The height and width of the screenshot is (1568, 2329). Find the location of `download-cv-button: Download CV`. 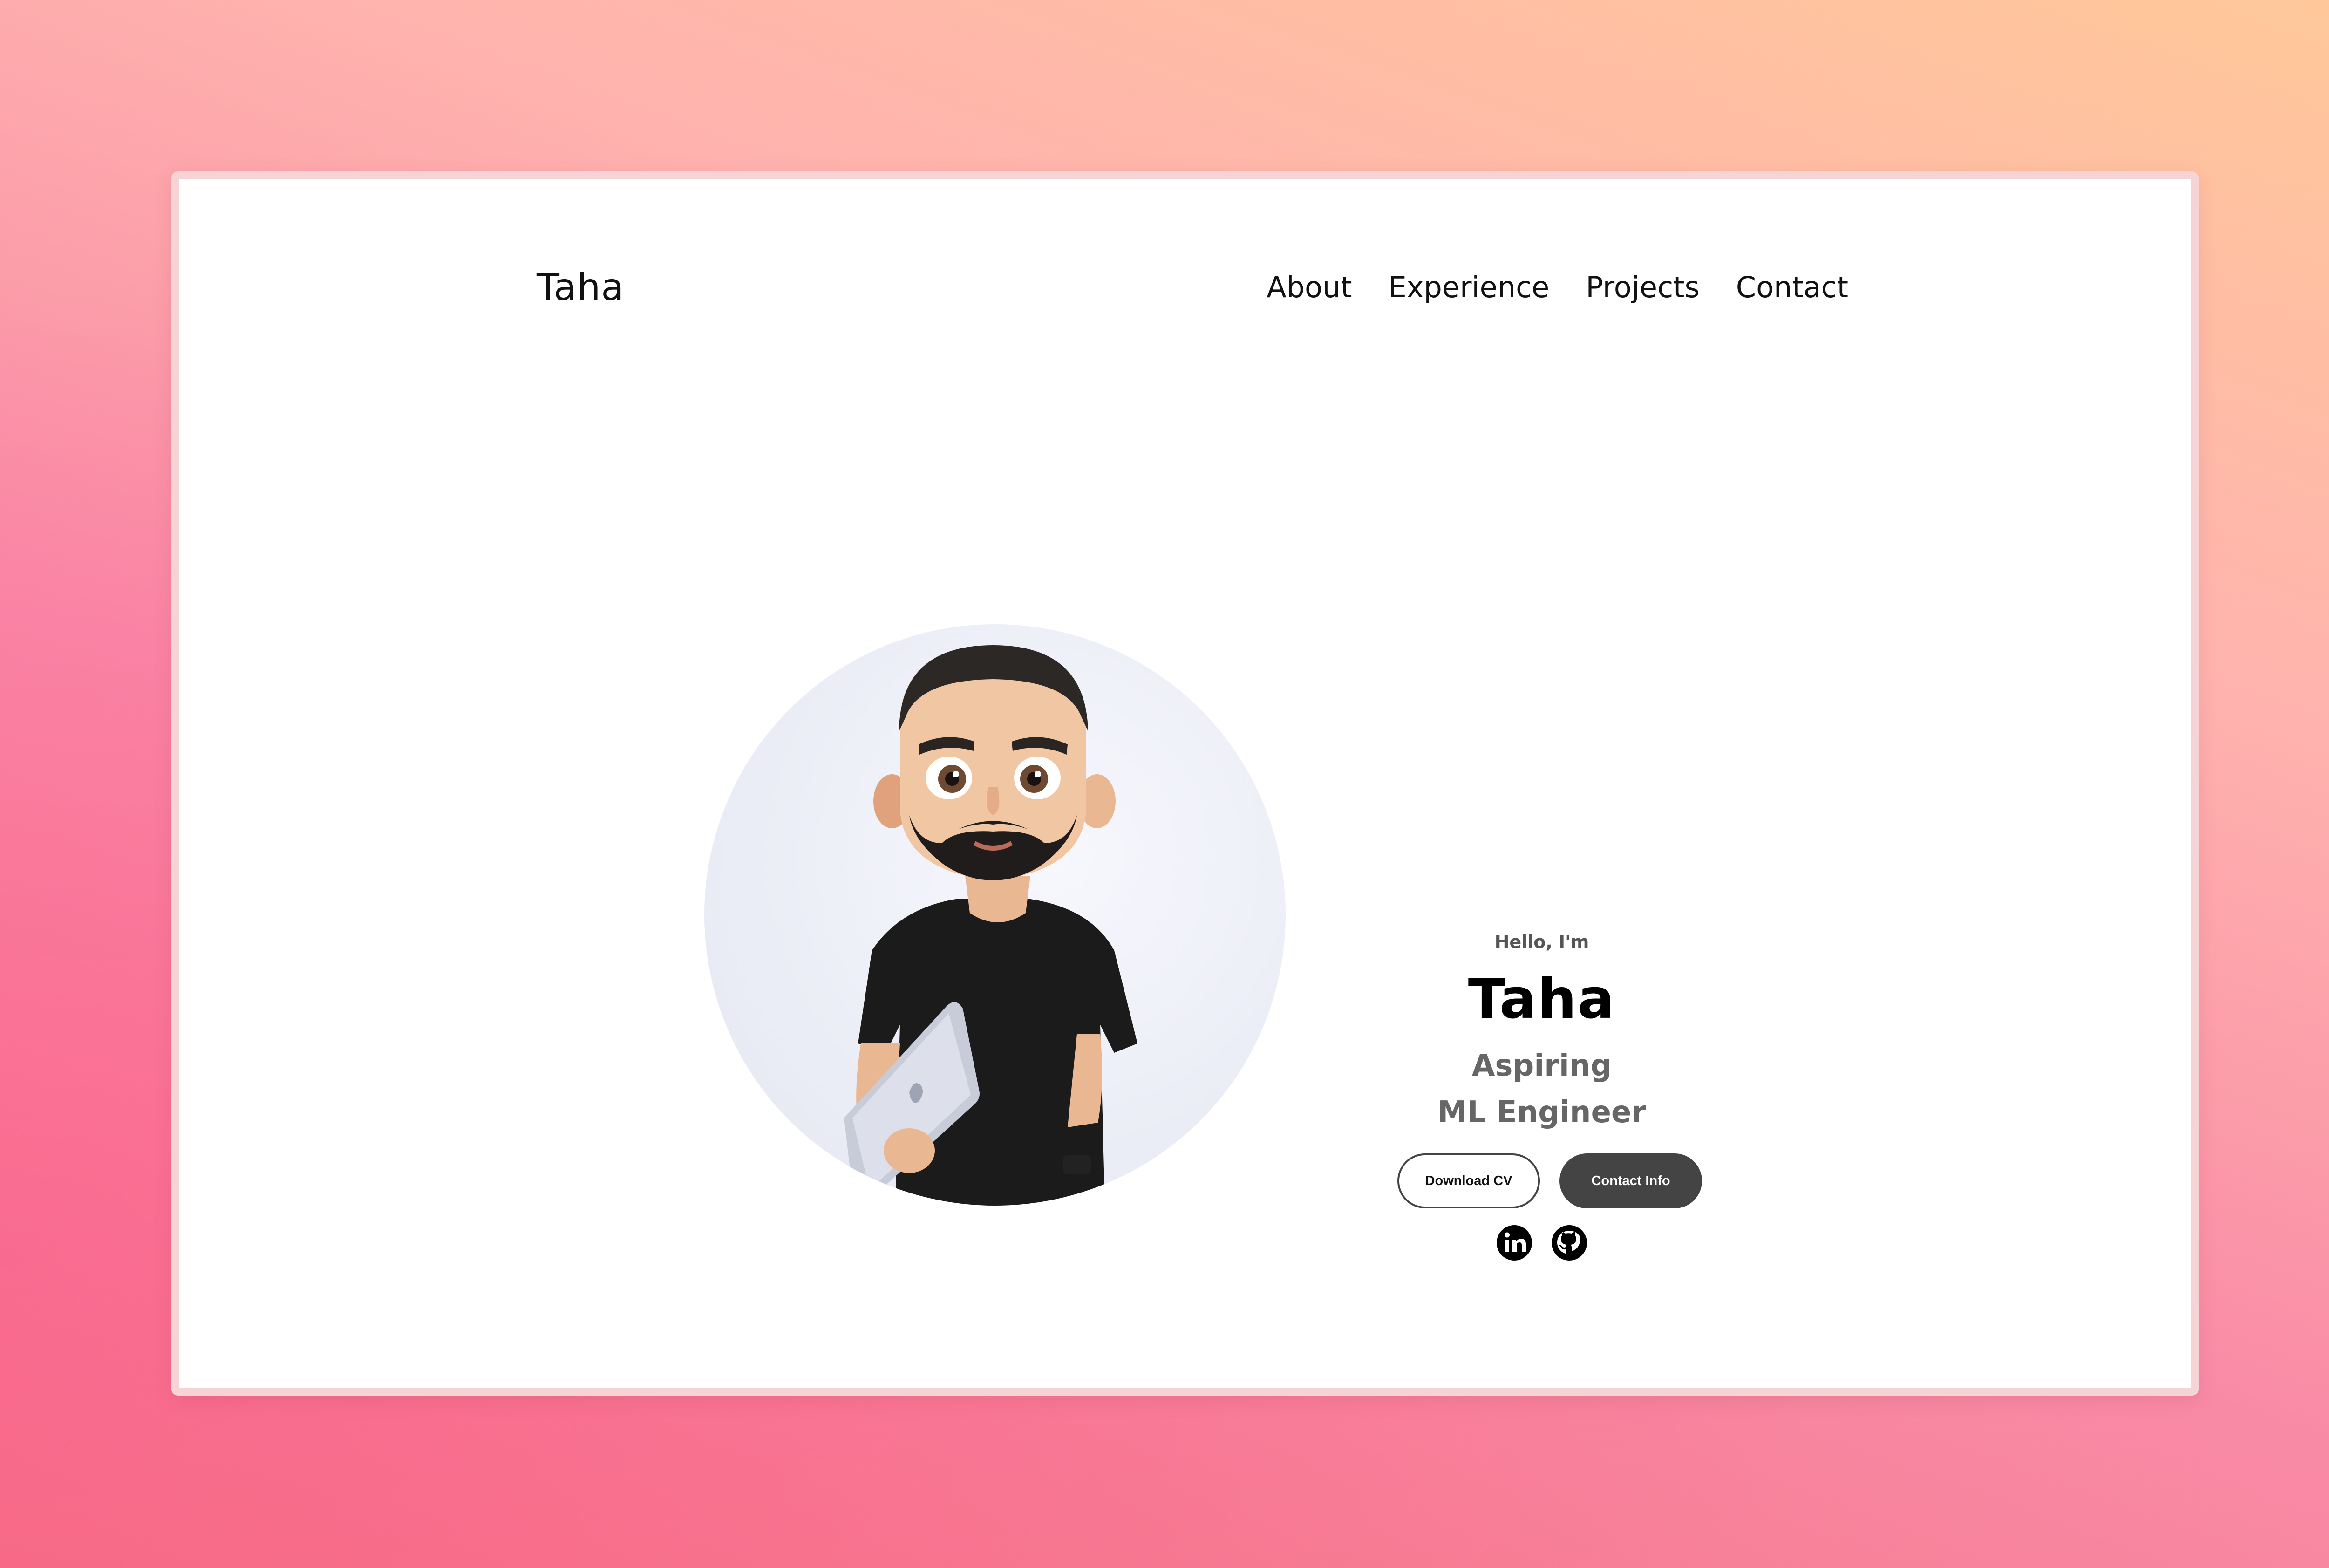

download-cv-button: Download CV is located at coordinates (1468, 1180).